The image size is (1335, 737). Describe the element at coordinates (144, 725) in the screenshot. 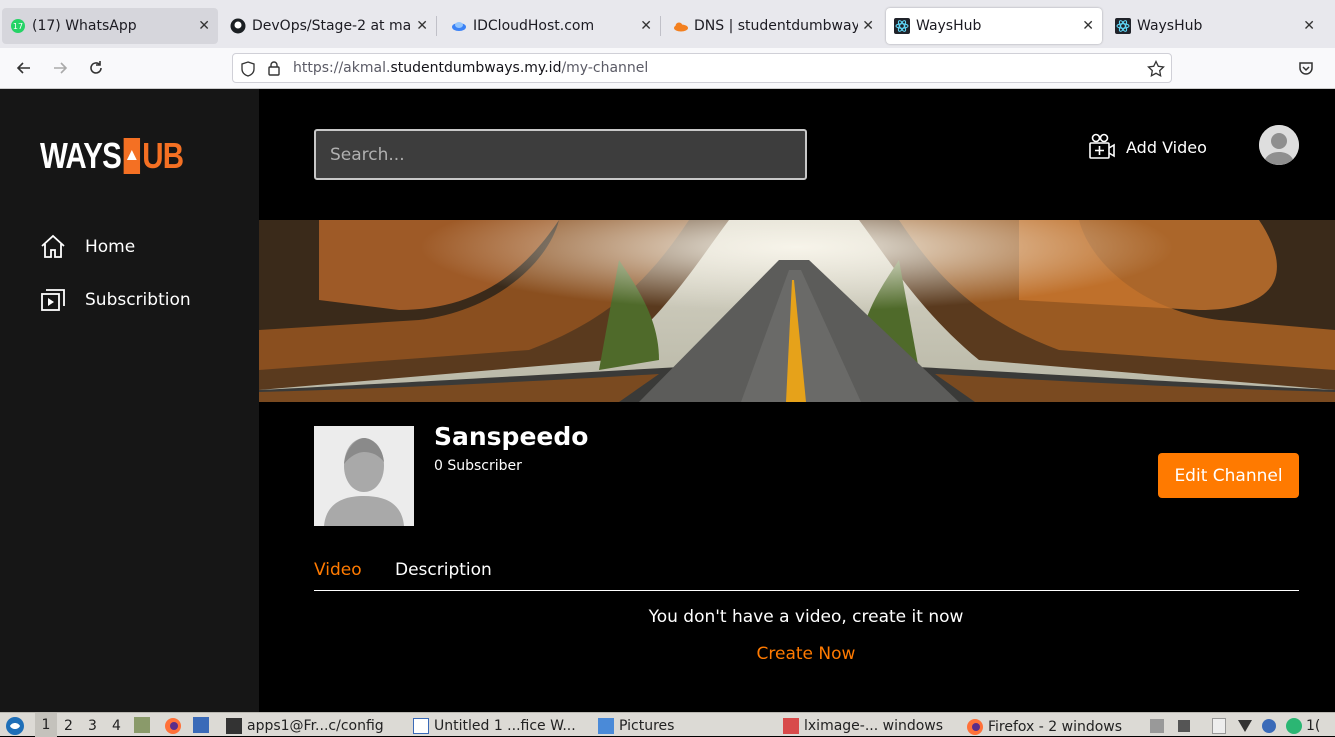

I see `file-manager-launcher-icon` at that location.